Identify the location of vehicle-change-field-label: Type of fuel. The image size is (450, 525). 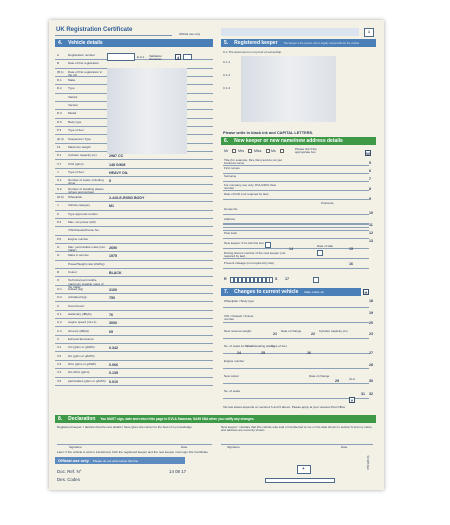
(279, 346).